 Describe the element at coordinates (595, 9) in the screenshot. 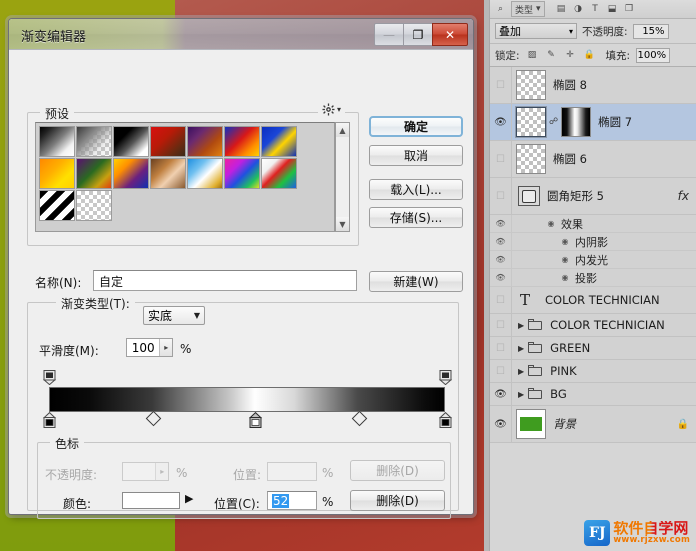

I see `text-icon: T` at that location.